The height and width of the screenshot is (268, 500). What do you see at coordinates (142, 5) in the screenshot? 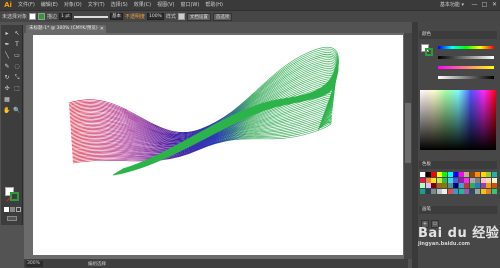
I see `menu-effect: 效果(C)` at bounding box center [142, 5].